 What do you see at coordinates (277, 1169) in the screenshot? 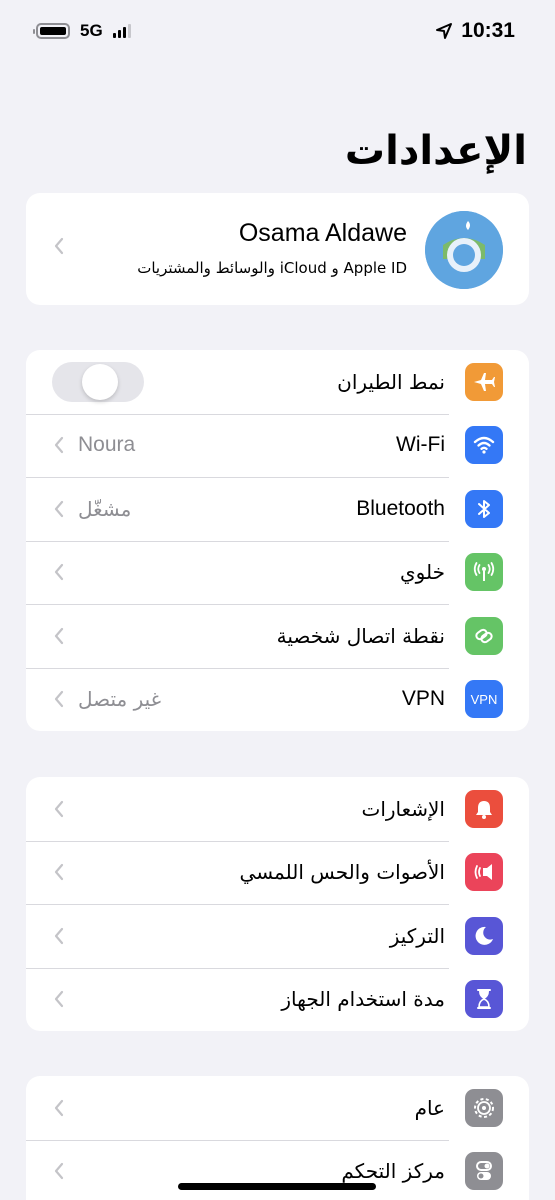
I see `row-control-center: مركز التحكم` at bounding box center [277, 1169].